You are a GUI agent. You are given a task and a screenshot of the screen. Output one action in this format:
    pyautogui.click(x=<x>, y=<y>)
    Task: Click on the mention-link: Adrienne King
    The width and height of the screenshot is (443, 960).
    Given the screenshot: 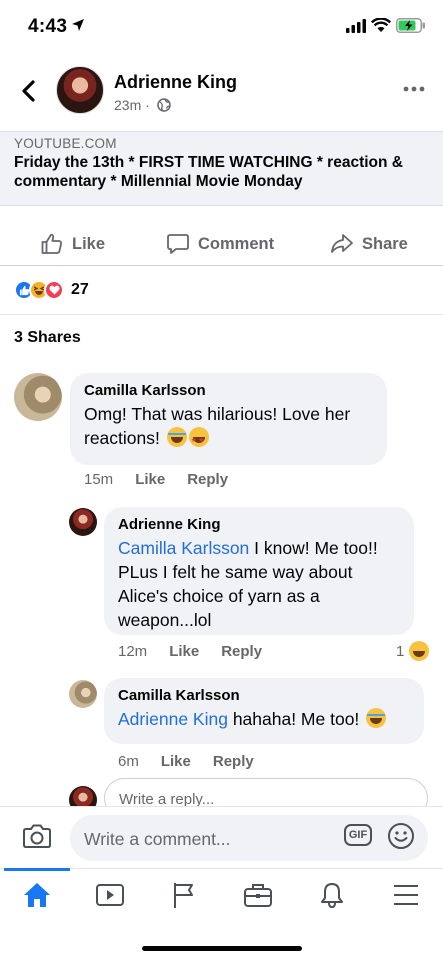 What is the action you would take?
    pyautogui.click(x=173, y=719)
    